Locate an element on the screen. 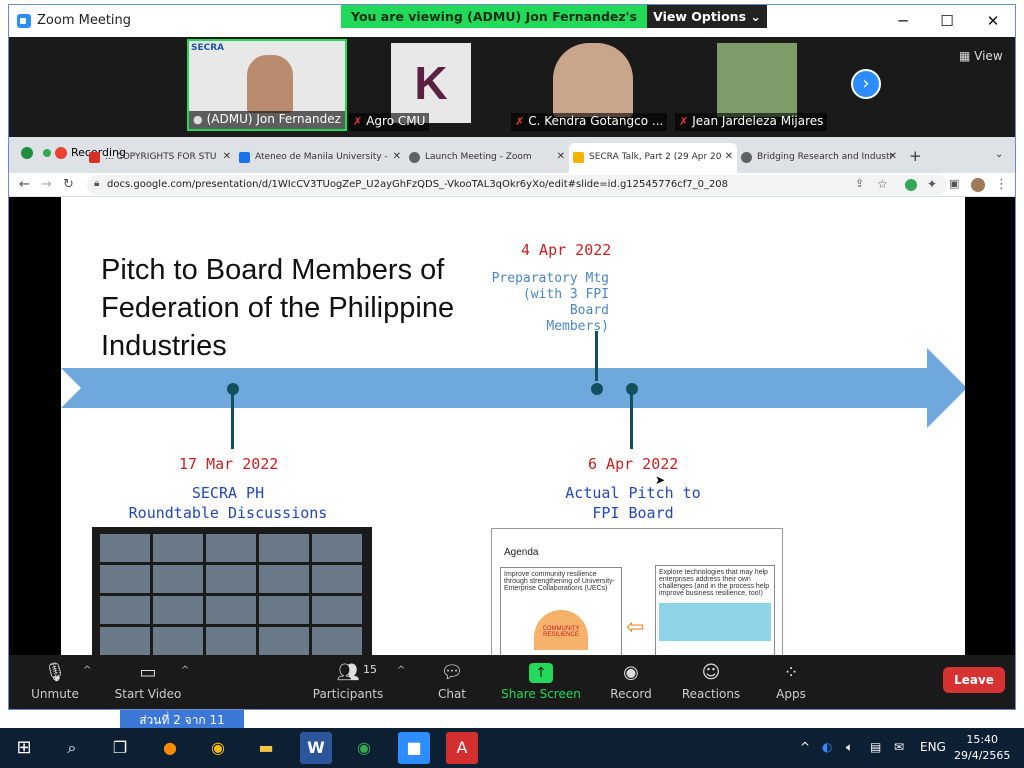 The image size is (1024, 768). sidepanel-icon: ▣ is located at coordinates (954, 183).